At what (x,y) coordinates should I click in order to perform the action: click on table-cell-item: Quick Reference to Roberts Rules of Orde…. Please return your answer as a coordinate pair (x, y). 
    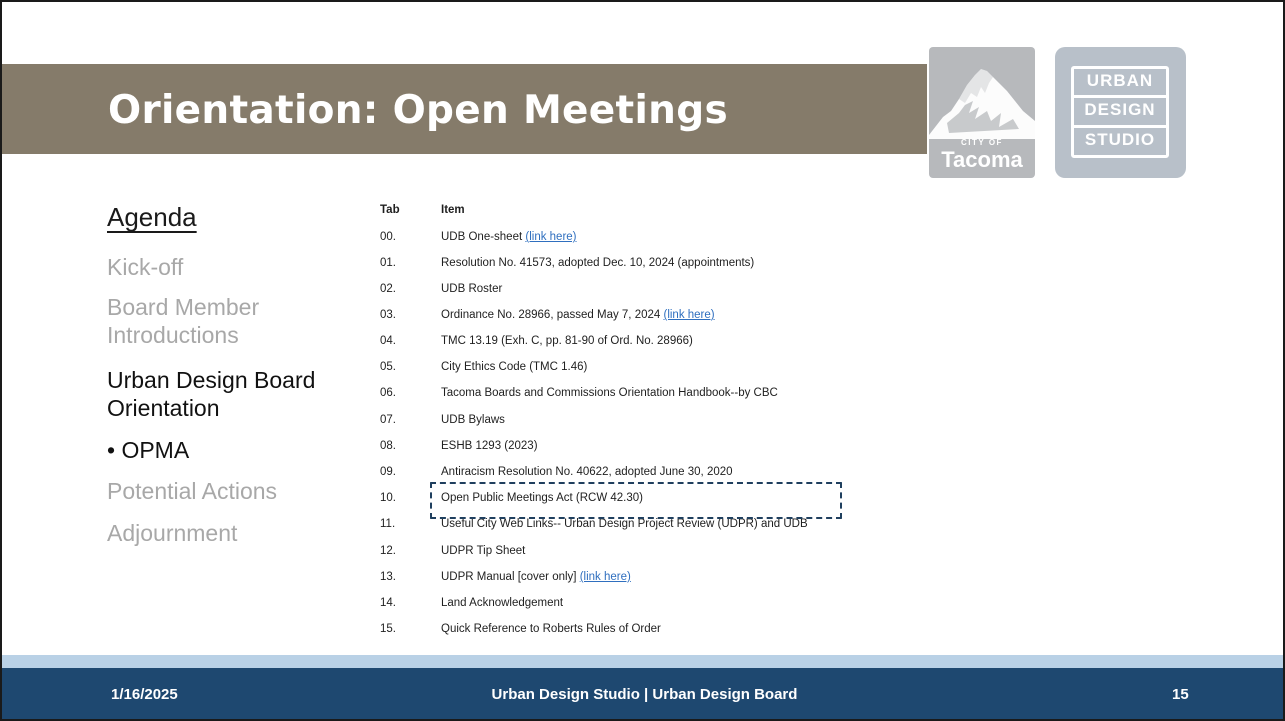
    Looking at the image, I should click on (551, 629).